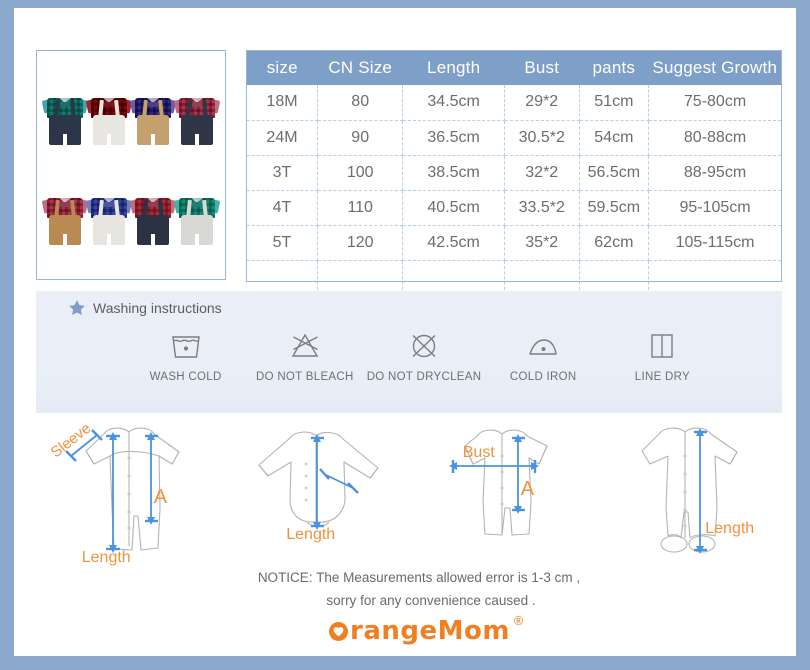 This screenshot has width=810, height=670. What do you see at coordinates (542, 243) in the screenshot?
I see `table-cell: 35*2` at bounding box center [542, 243].